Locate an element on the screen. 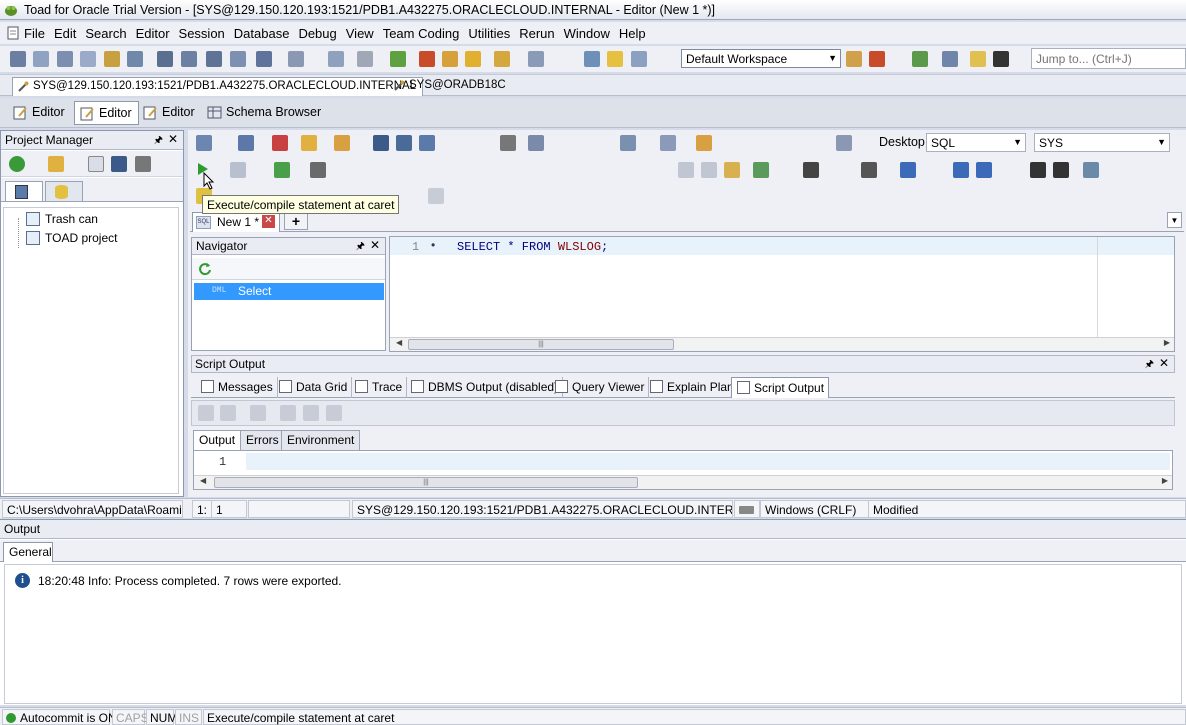 The image size is (1186, 725). monitor-icon is located at coordinates (336, 59).